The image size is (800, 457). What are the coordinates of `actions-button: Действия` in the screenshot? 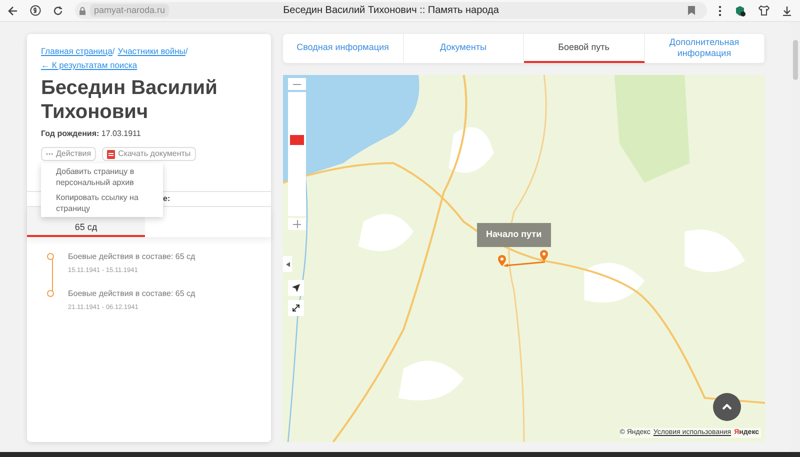 It's located at (68, 154).